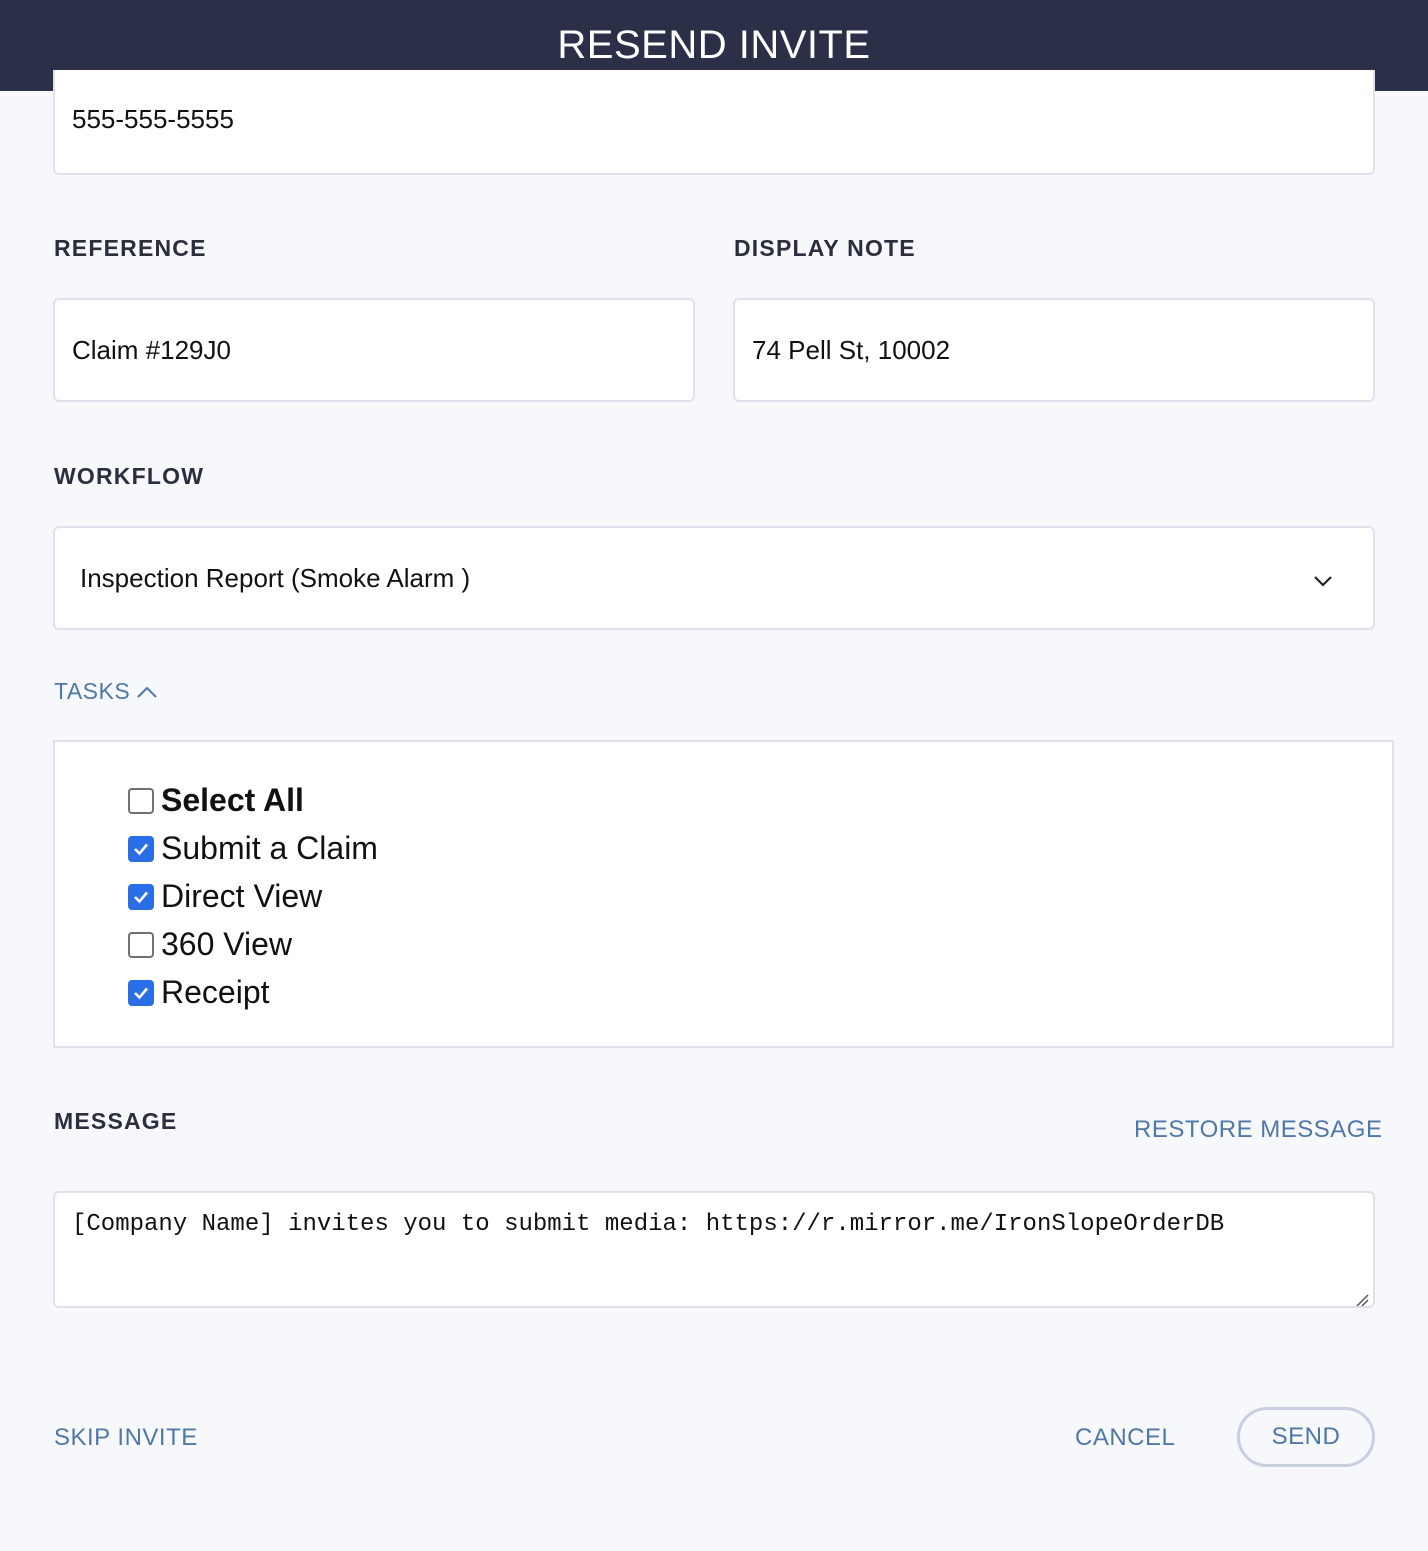 This screenshot has width=1428, height=1551. What do you see at coordinates (714, 45) in the screenshot?
I see `modal-title: RESEND INVITE` at bounding box center [714, 45].